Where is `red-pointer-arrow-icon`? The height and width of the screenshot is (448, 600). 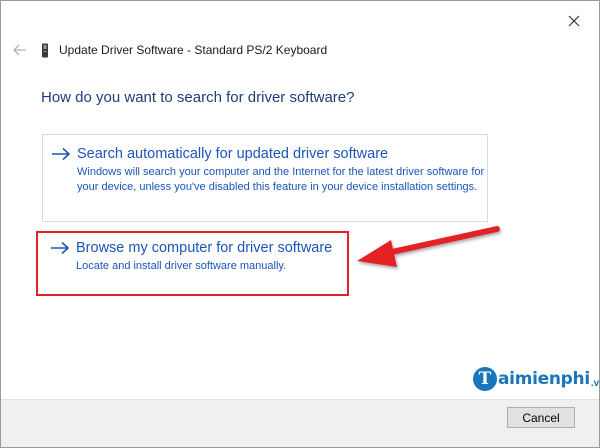
red-pointer-arrow-icon is located at coordinates (428, 246).